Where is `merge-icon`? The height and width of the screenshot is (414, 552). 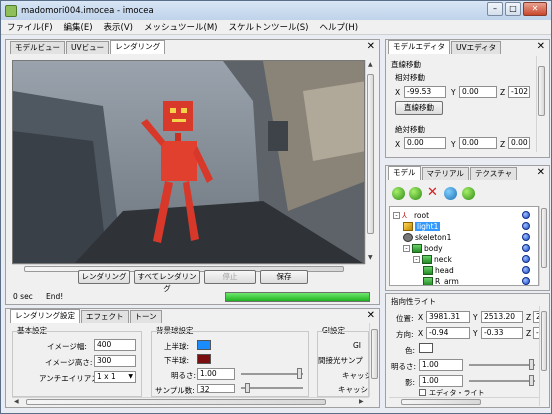 merge-icon is located at coordinates (468, 193).